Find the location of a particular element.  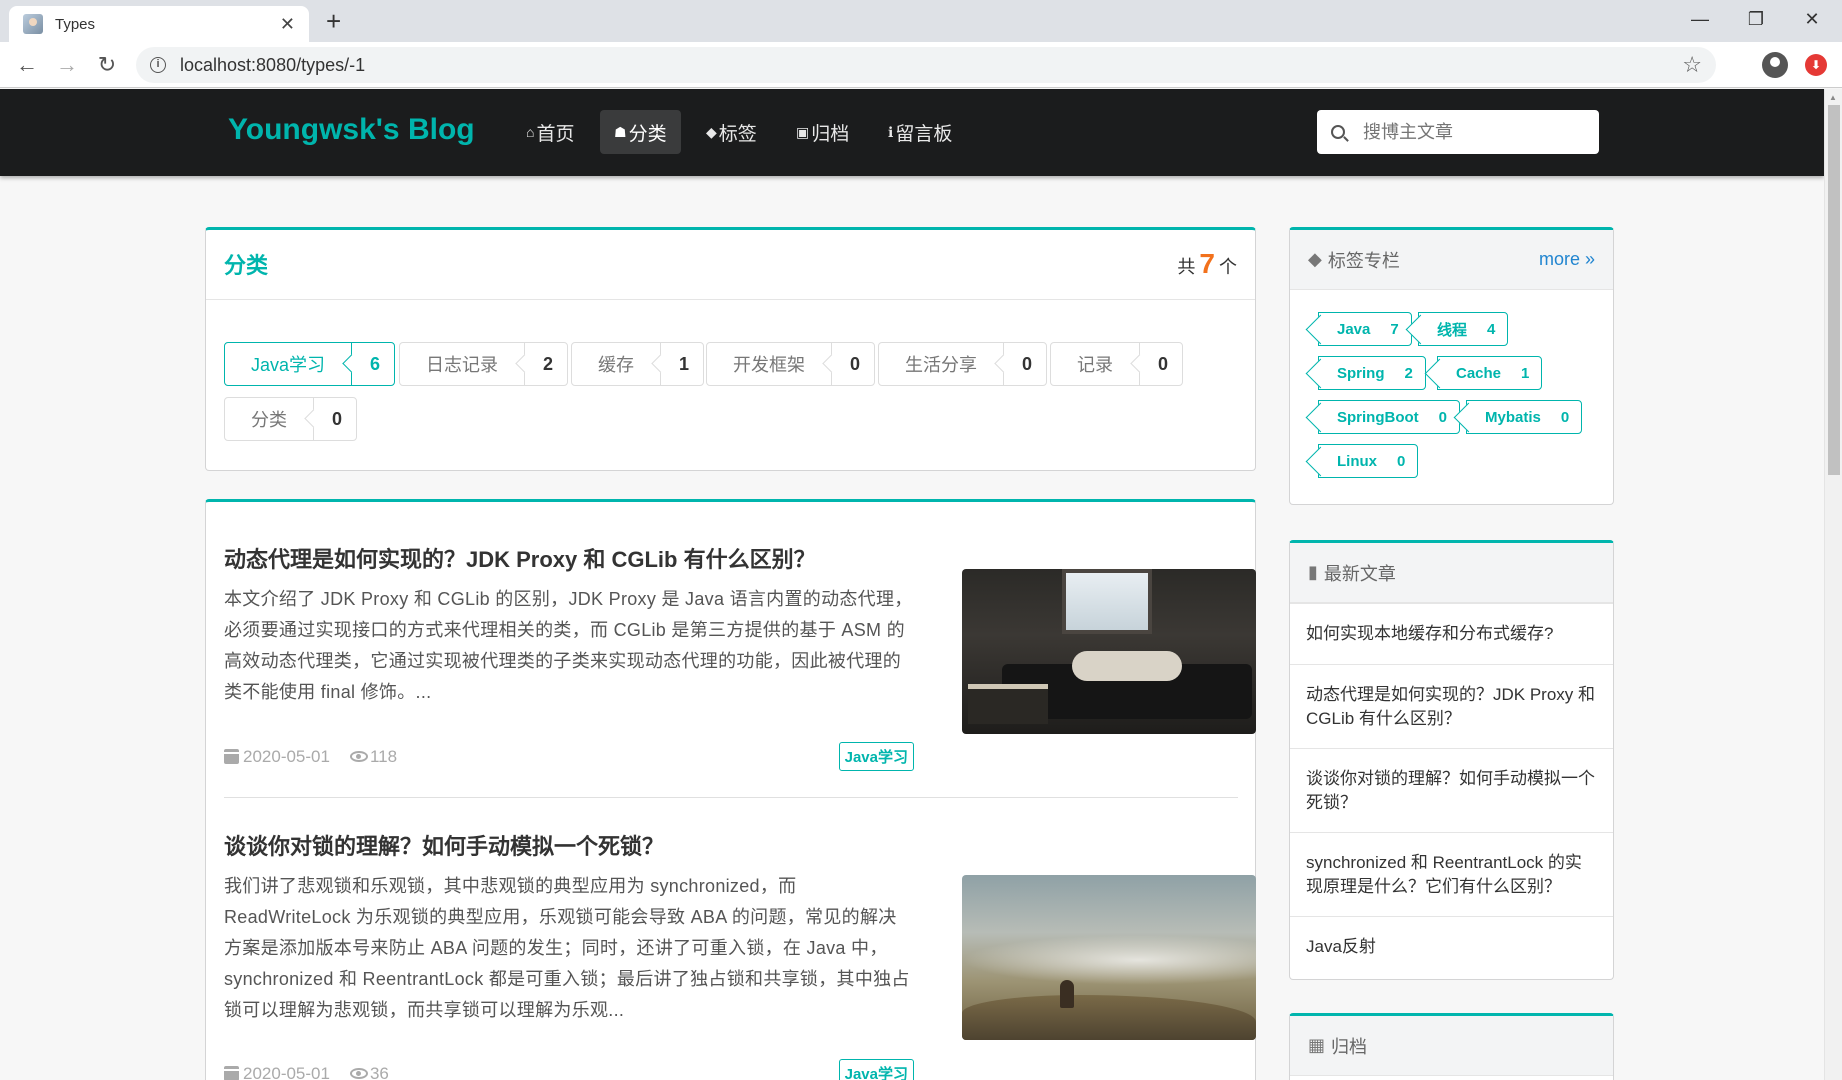

type-label: 开发框架 is located at coordinates (769, 365).